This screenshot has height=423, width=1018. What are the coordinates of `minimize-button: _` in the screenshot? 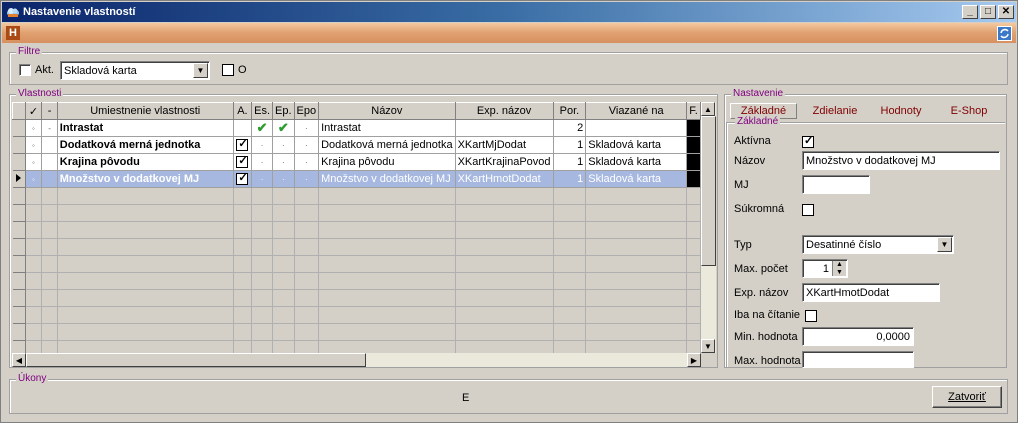 It's located at (970, 12).